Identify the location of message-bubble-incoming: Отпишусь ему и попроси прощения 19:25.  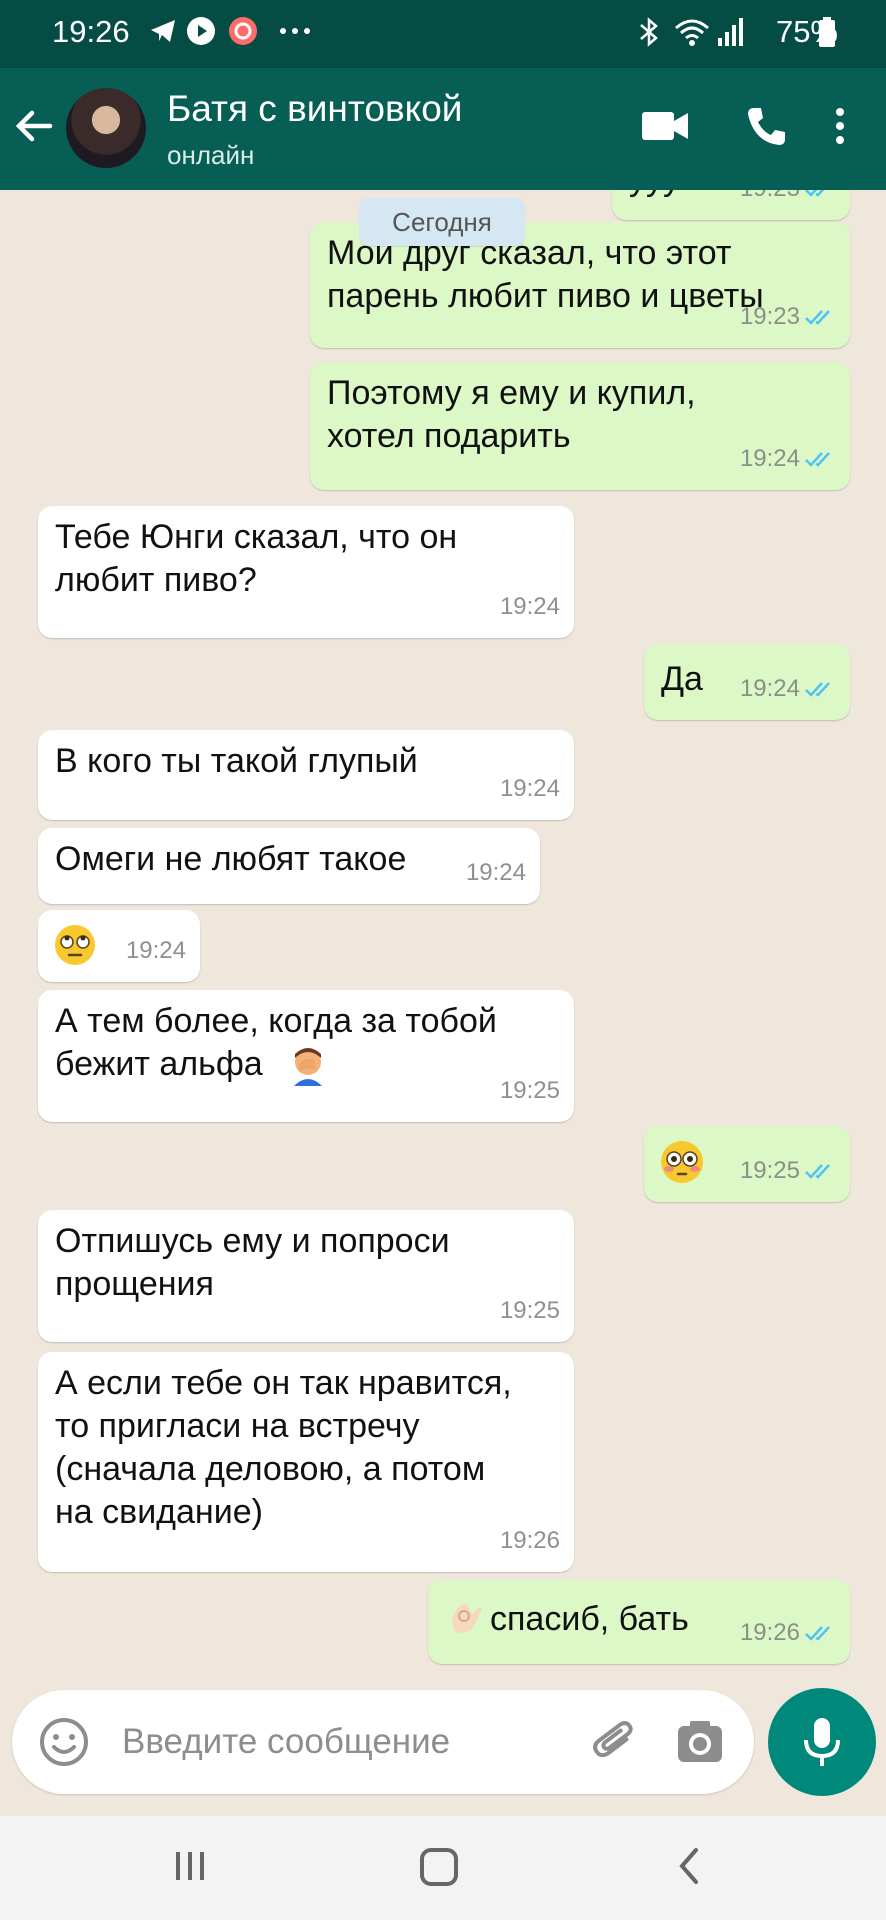
(306, 1276).